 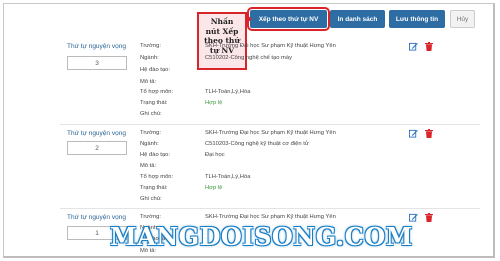 I want to click on order-input: 2, so click(x=97, y=148).